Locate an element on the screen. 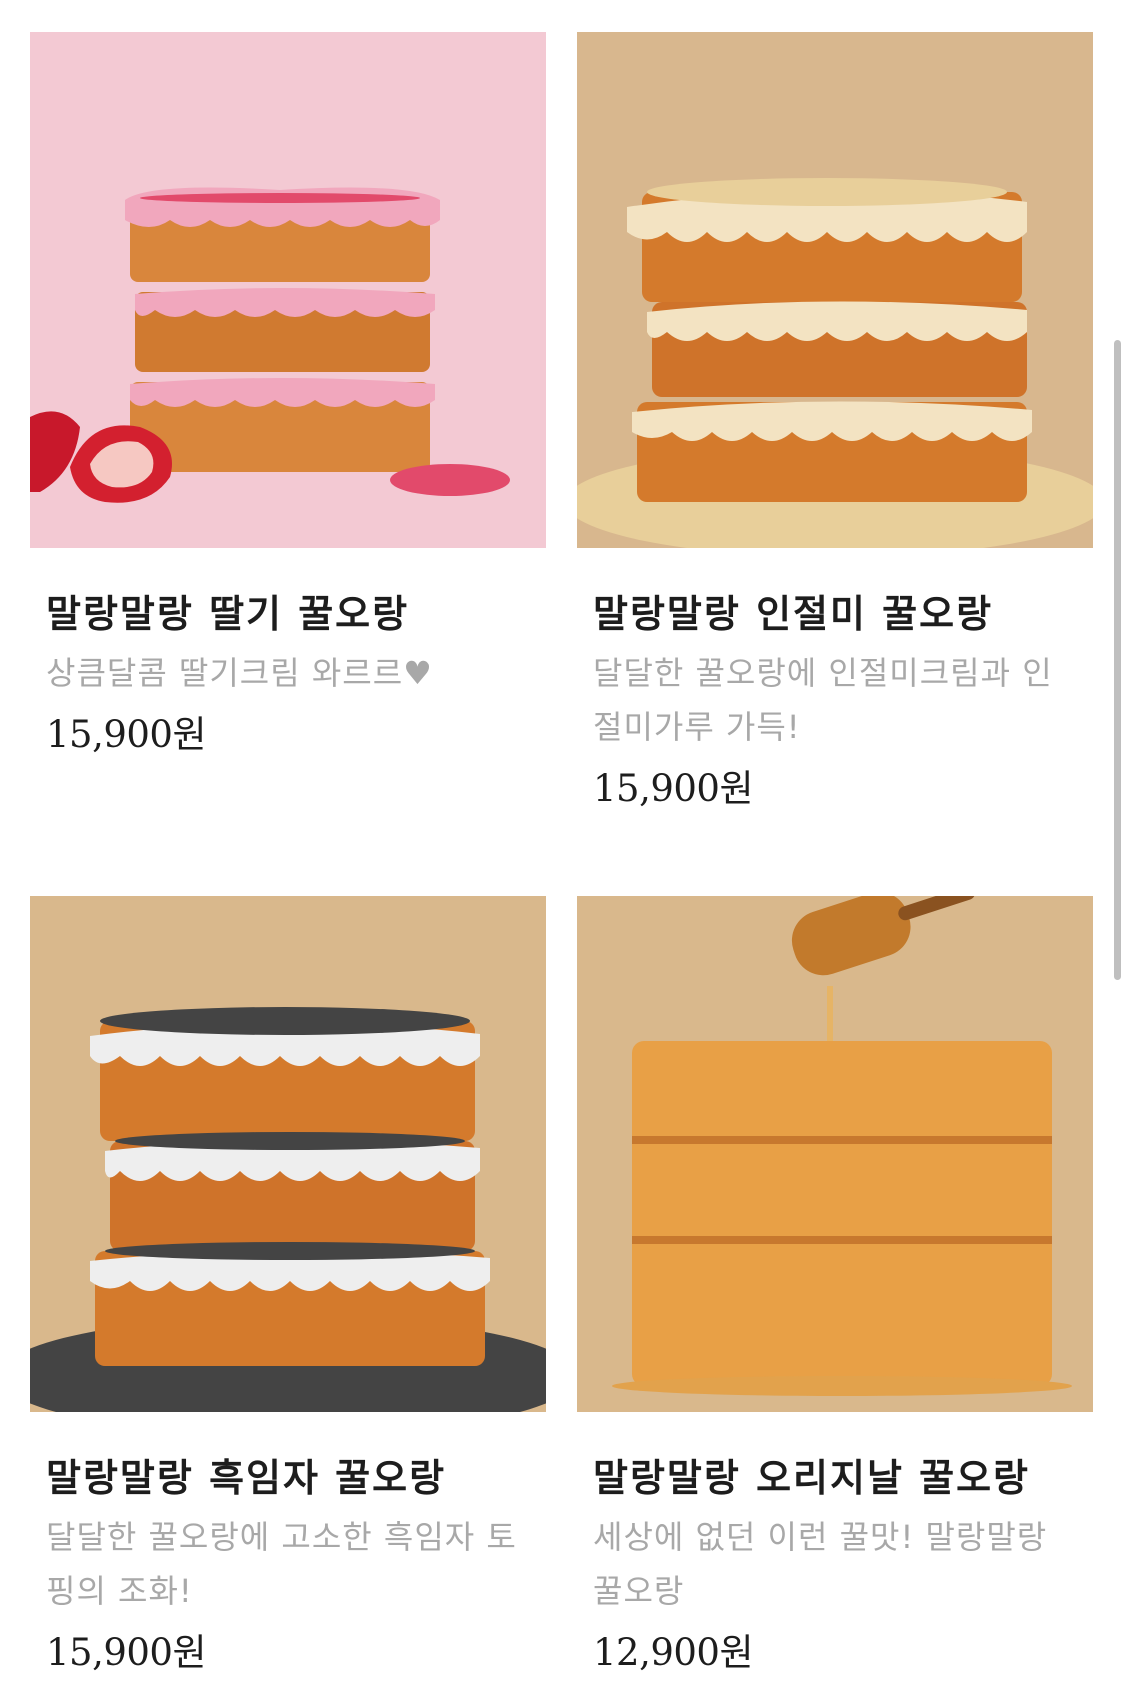 Image resolution: width=1125 pixels, height=1707 pixels. product-name: 말랑말랑 오리지날 꿀오랑 is located at coordinates (843, 1478).